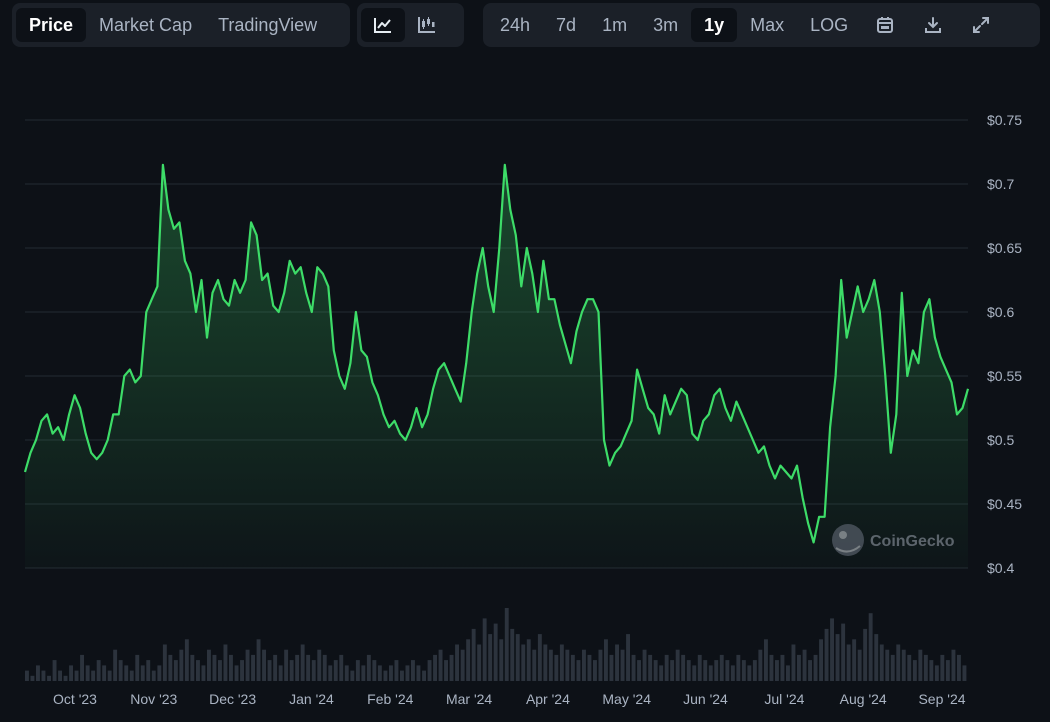 Image resolution: width=1050 pixels, height=722 pixels. Describe the element at coordinates (496, 644) in the screenshot. I see `volume-bars` at that location.